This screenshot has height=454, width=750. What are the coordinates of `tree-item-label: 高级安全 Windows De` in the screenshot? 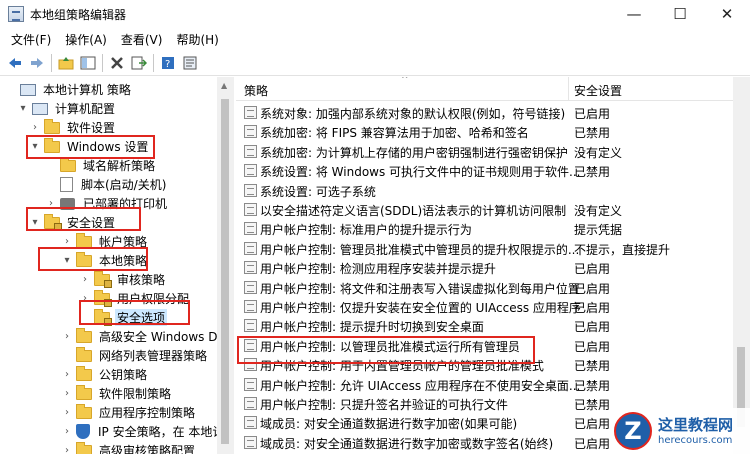 It's located at (162, 337).